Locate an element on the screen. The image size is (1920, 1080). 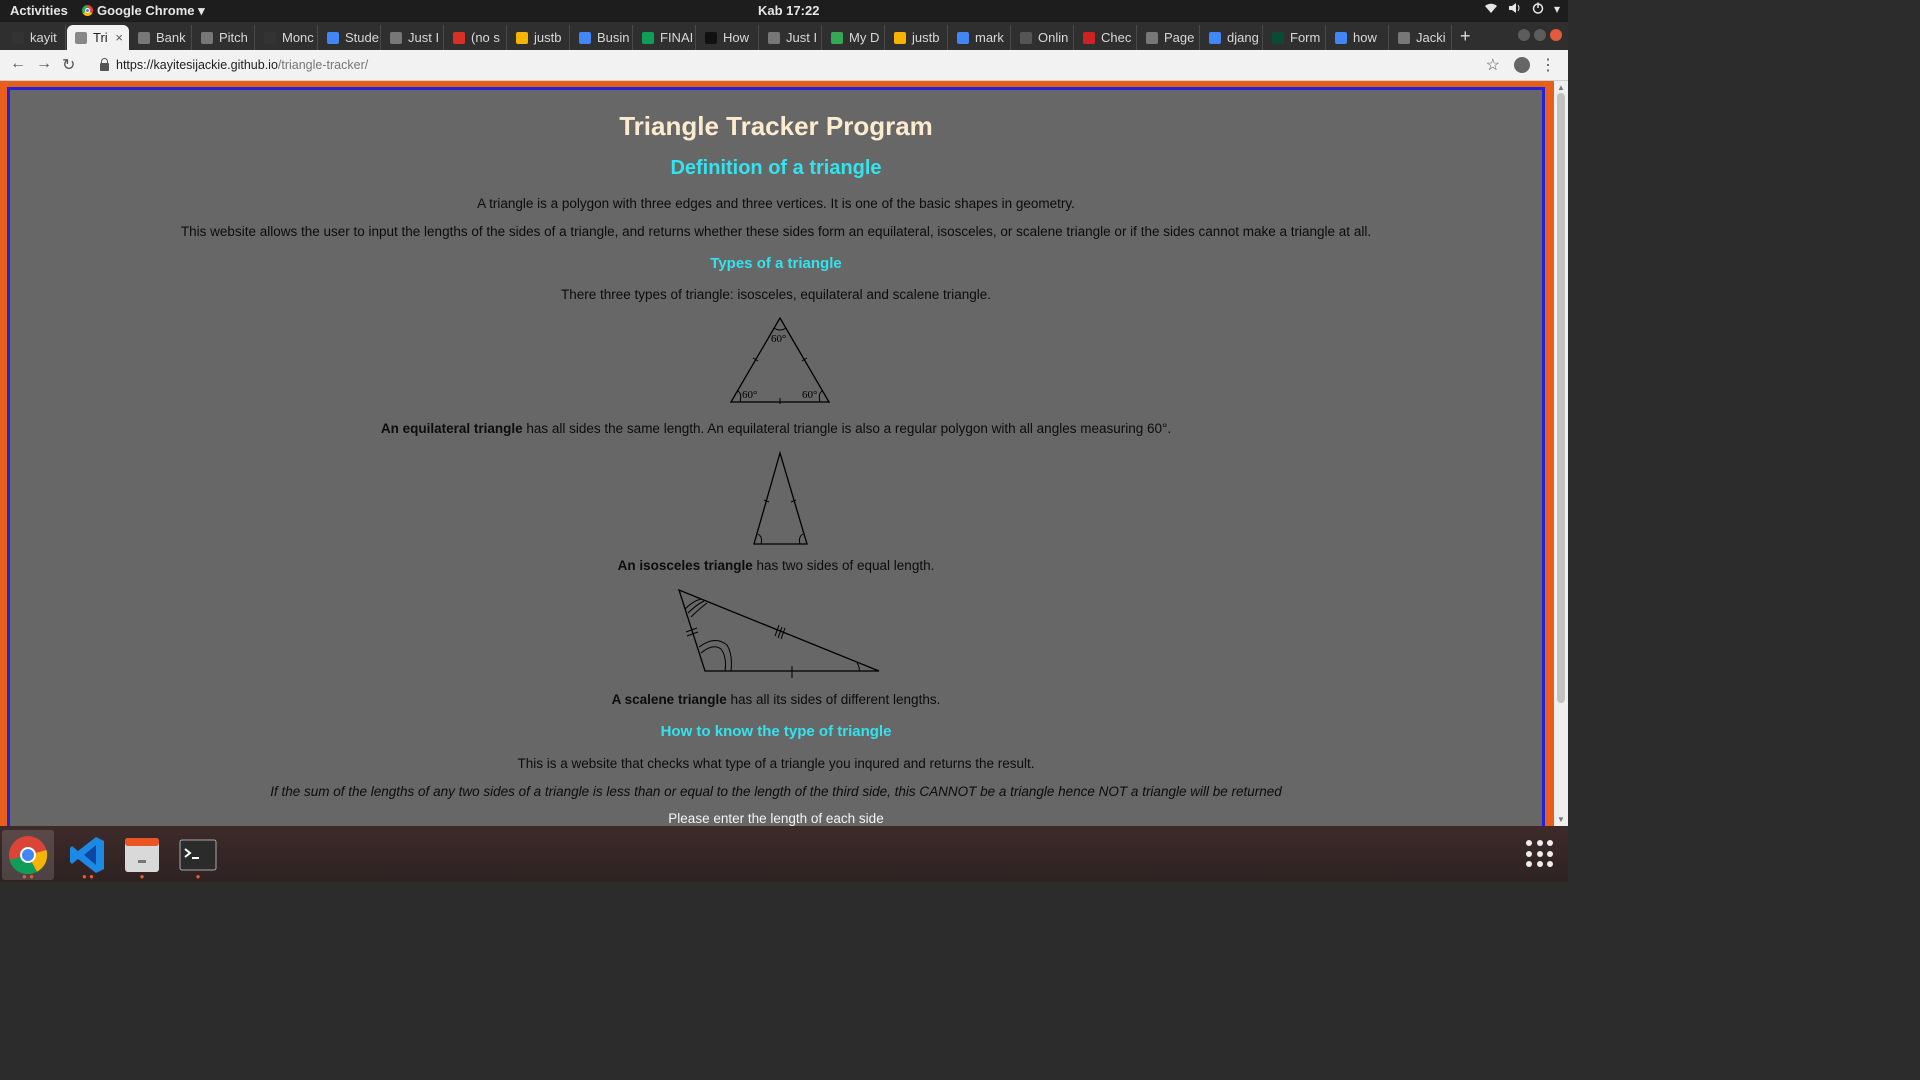
new-tab-button: + is located at coordinates (1465, 36).